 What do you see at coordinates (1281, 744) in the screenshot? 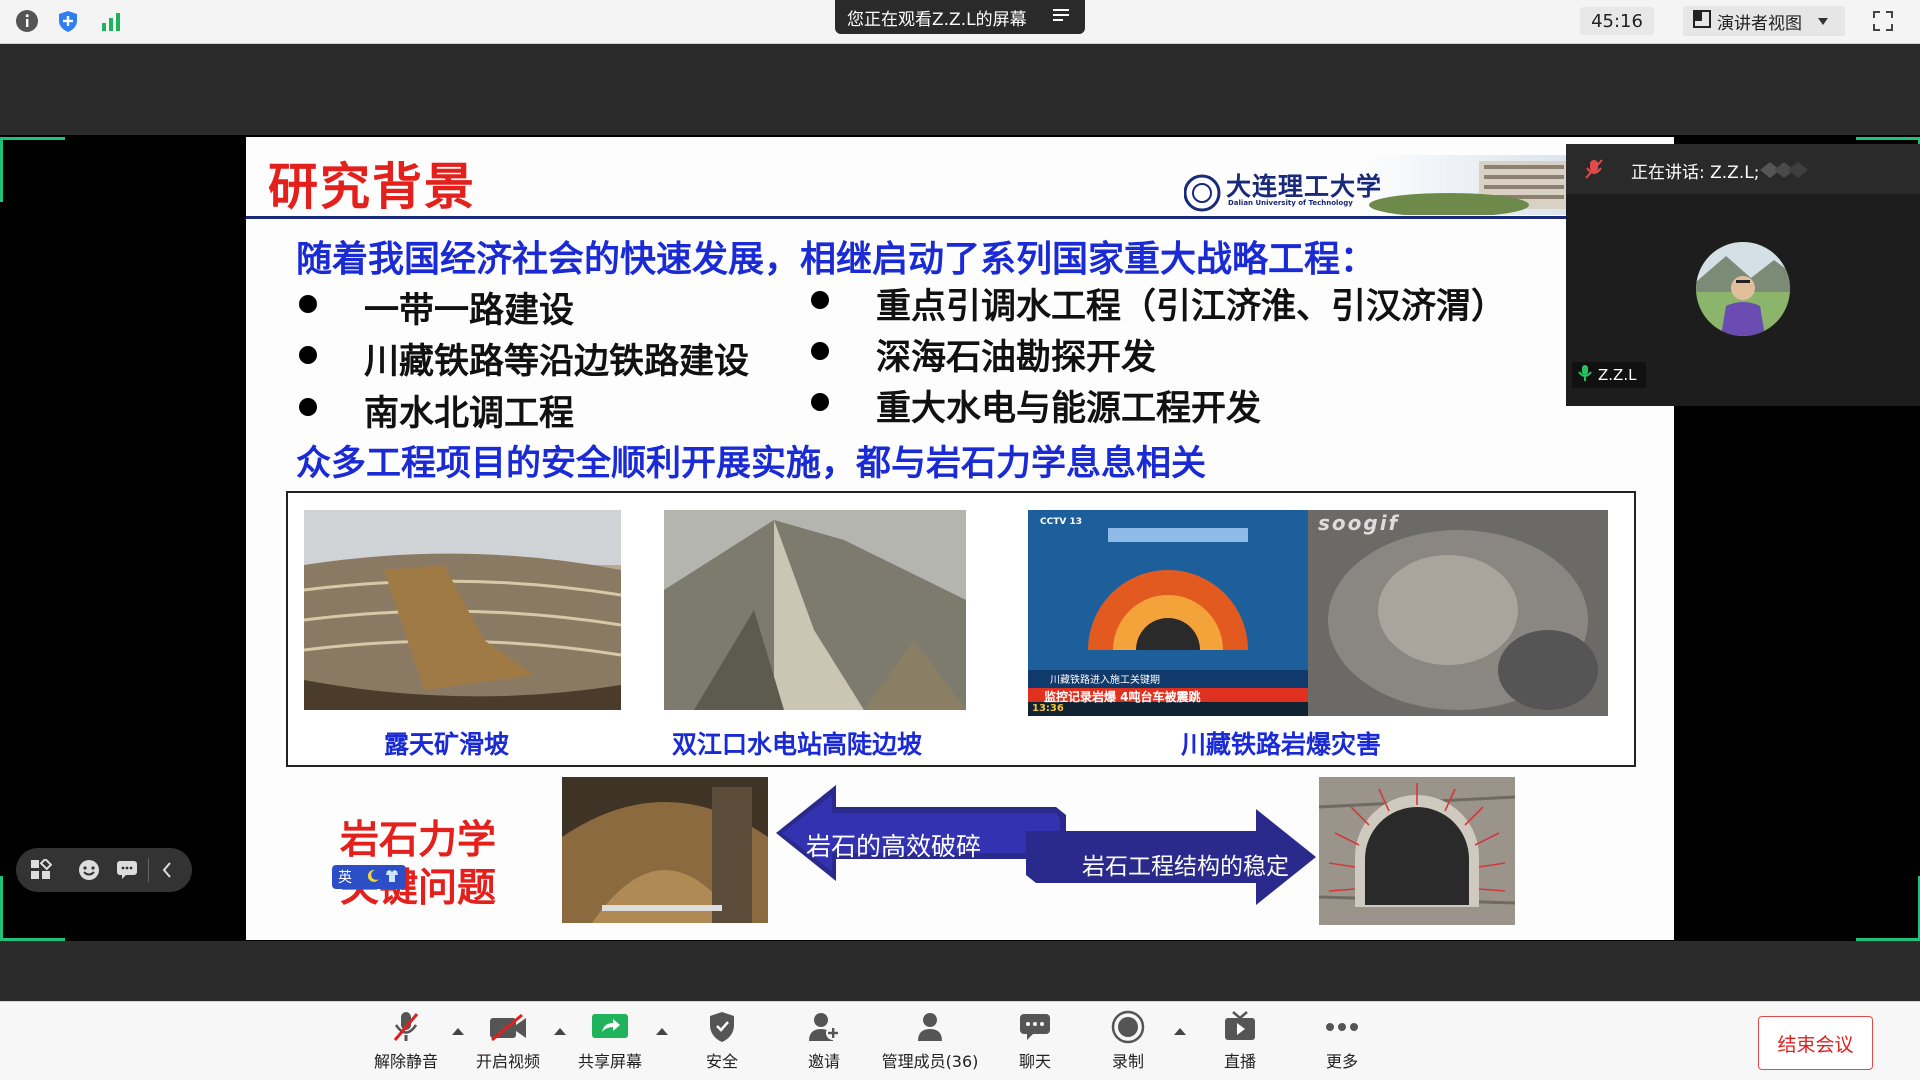
I see `caption-rockburst: 川藏铁路岩爆灾害` at bounding box center [1281, 744].